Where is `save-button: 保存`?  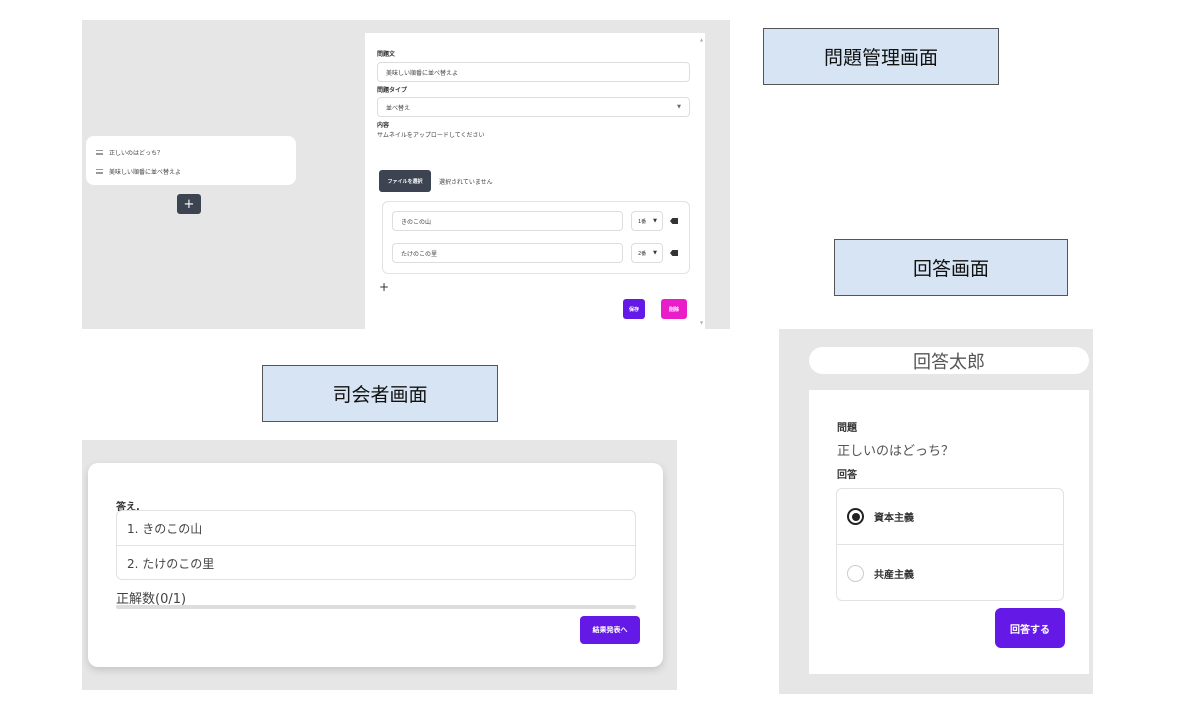 save-button: 保存 is located at coordinates (634, 309).